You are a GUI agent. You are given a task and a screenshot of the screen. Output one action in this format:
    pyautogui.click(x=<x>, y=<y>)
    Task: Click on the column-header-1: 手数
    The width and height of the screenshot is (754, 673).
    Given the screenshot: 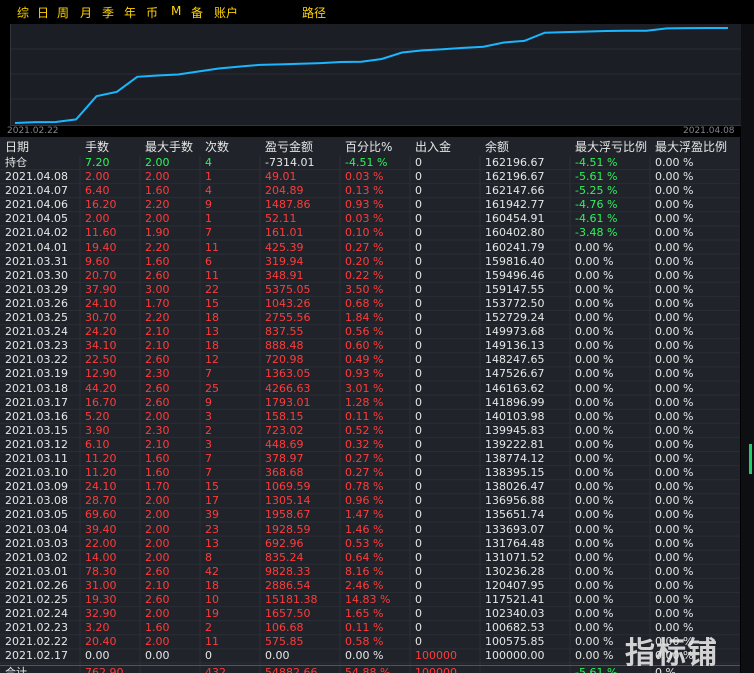 What is the action you would take?
    pyautogui.click(x=97, y=147)
    